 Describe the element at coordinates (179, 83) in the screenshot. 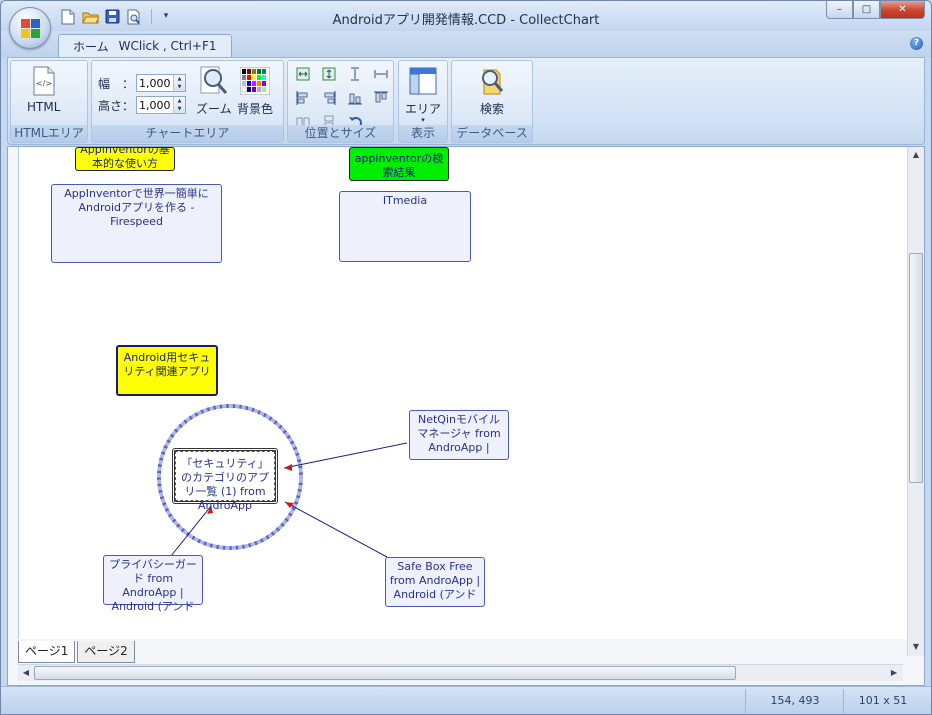

I see `width-spinner-arrows: ▲ ▼` at that location.